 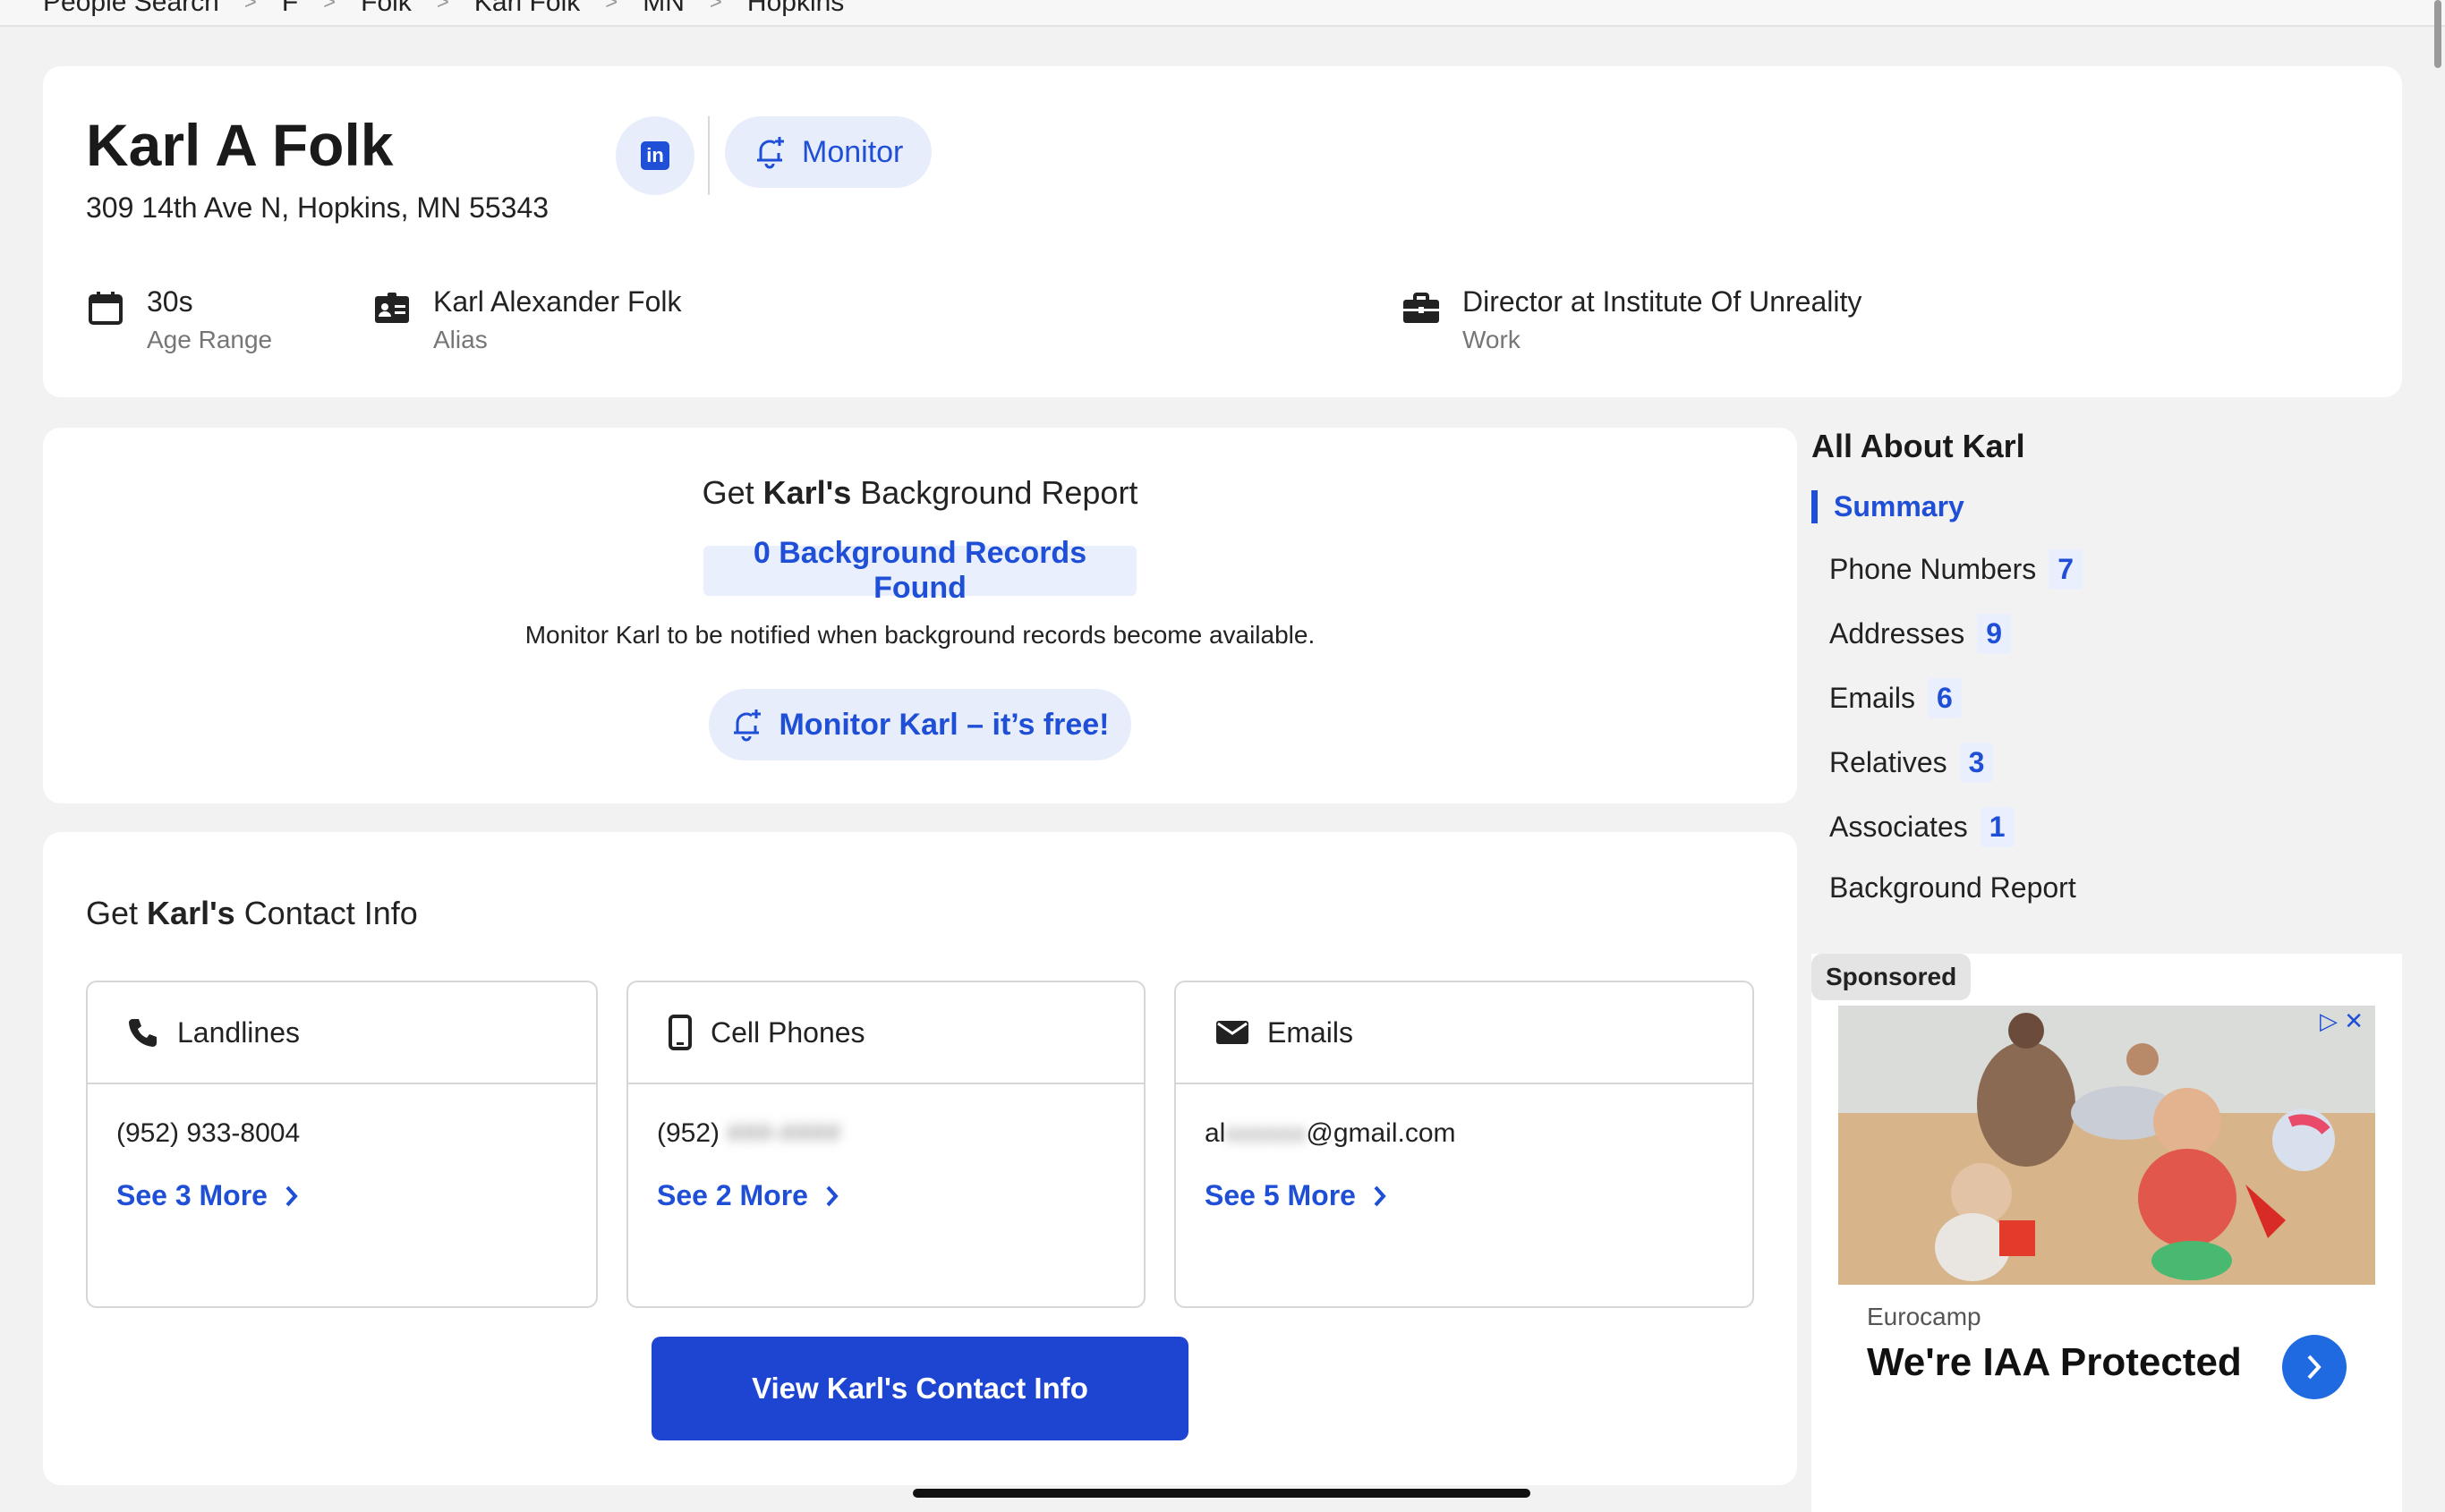 I want to click on fact-value: 30s, so click(x=170, y=301).